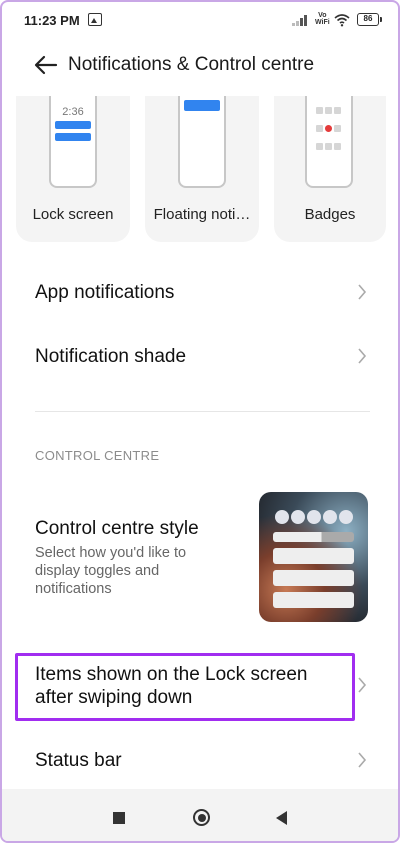 The height and width of the screenshot is (843, 400). I want to click on preview-clock: 2:36, so click(73, 112).